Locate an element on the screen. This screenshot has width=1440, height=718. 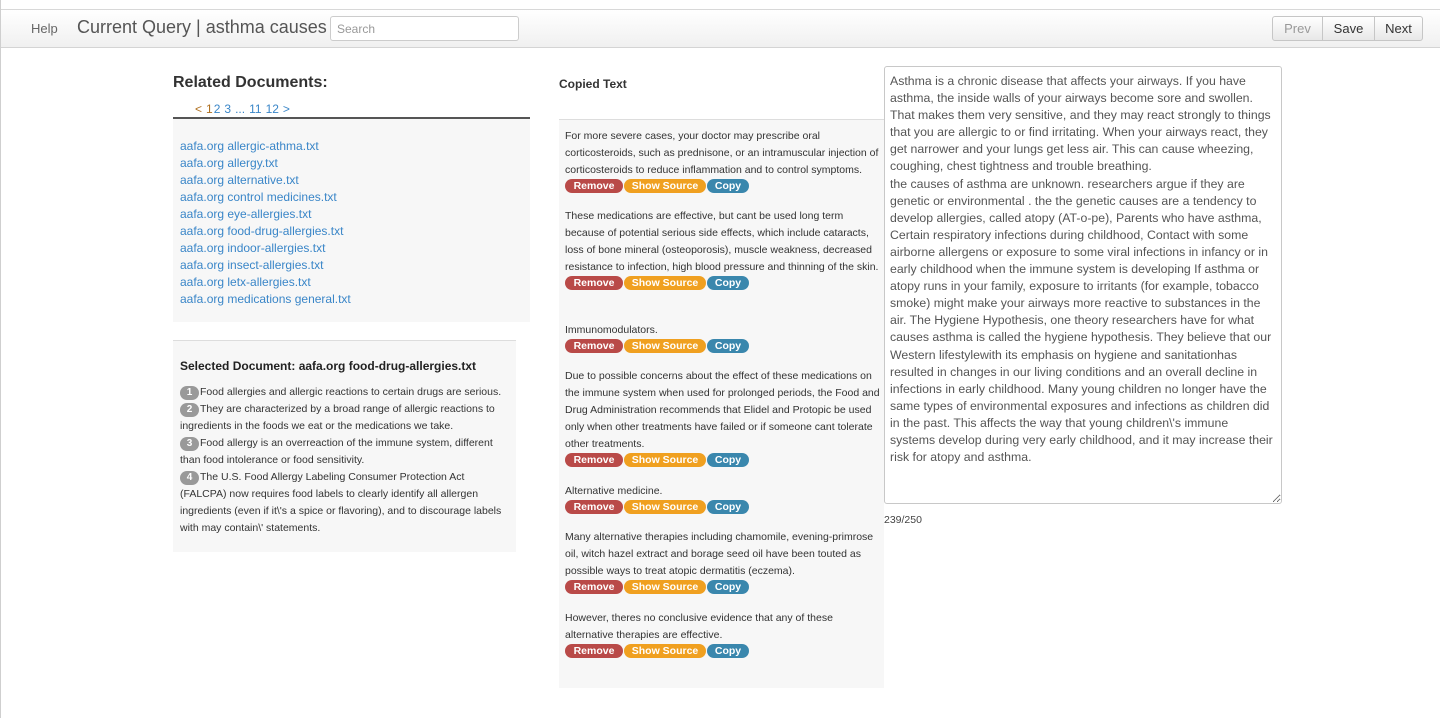
document-link: aafa.org letx-allergies.txt is located at coordinates (245, 282).